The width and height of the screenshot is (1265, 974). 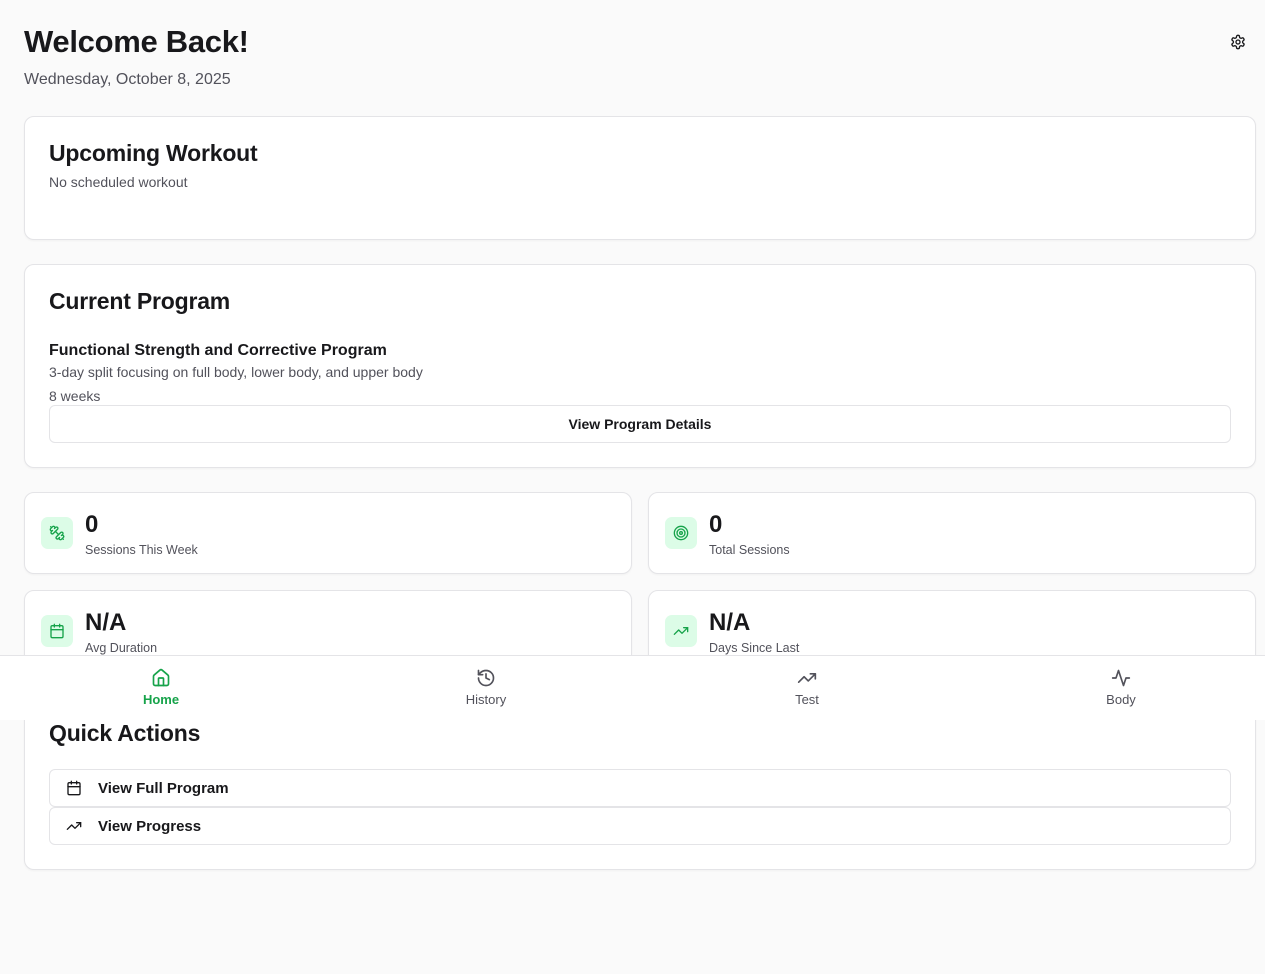 What do you see at coordinates (121, 648) in the screenshot?
I see `stat-label: Avg Duration` at bounding box center [121, 648].